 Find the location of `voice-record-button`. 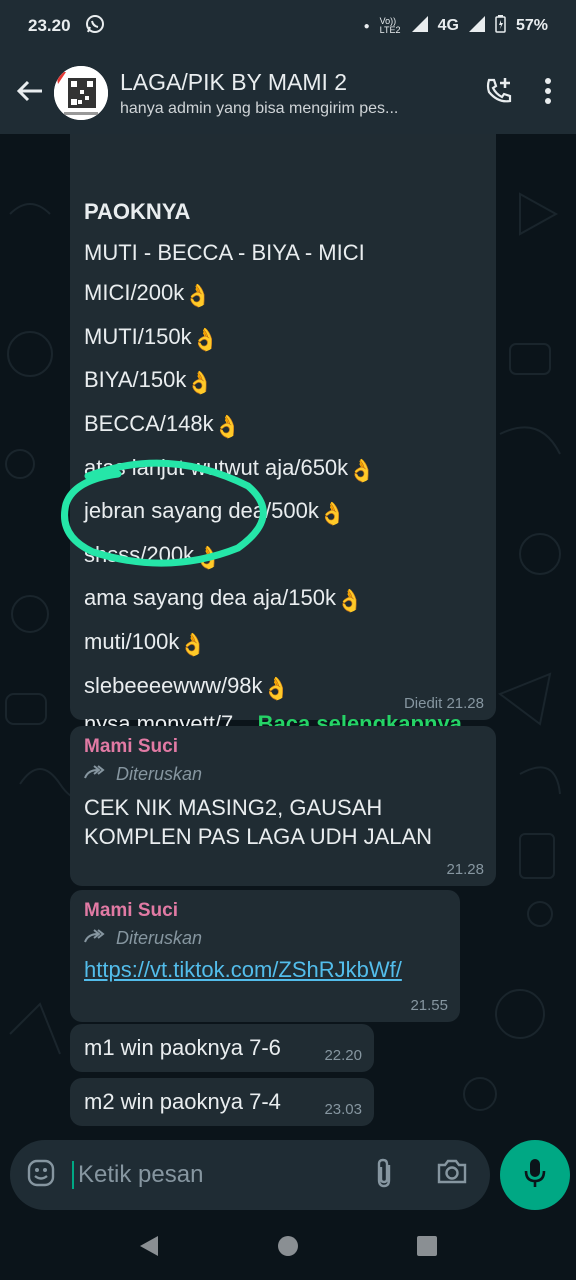

voice-record-button is located at coordinates (535, 1175).